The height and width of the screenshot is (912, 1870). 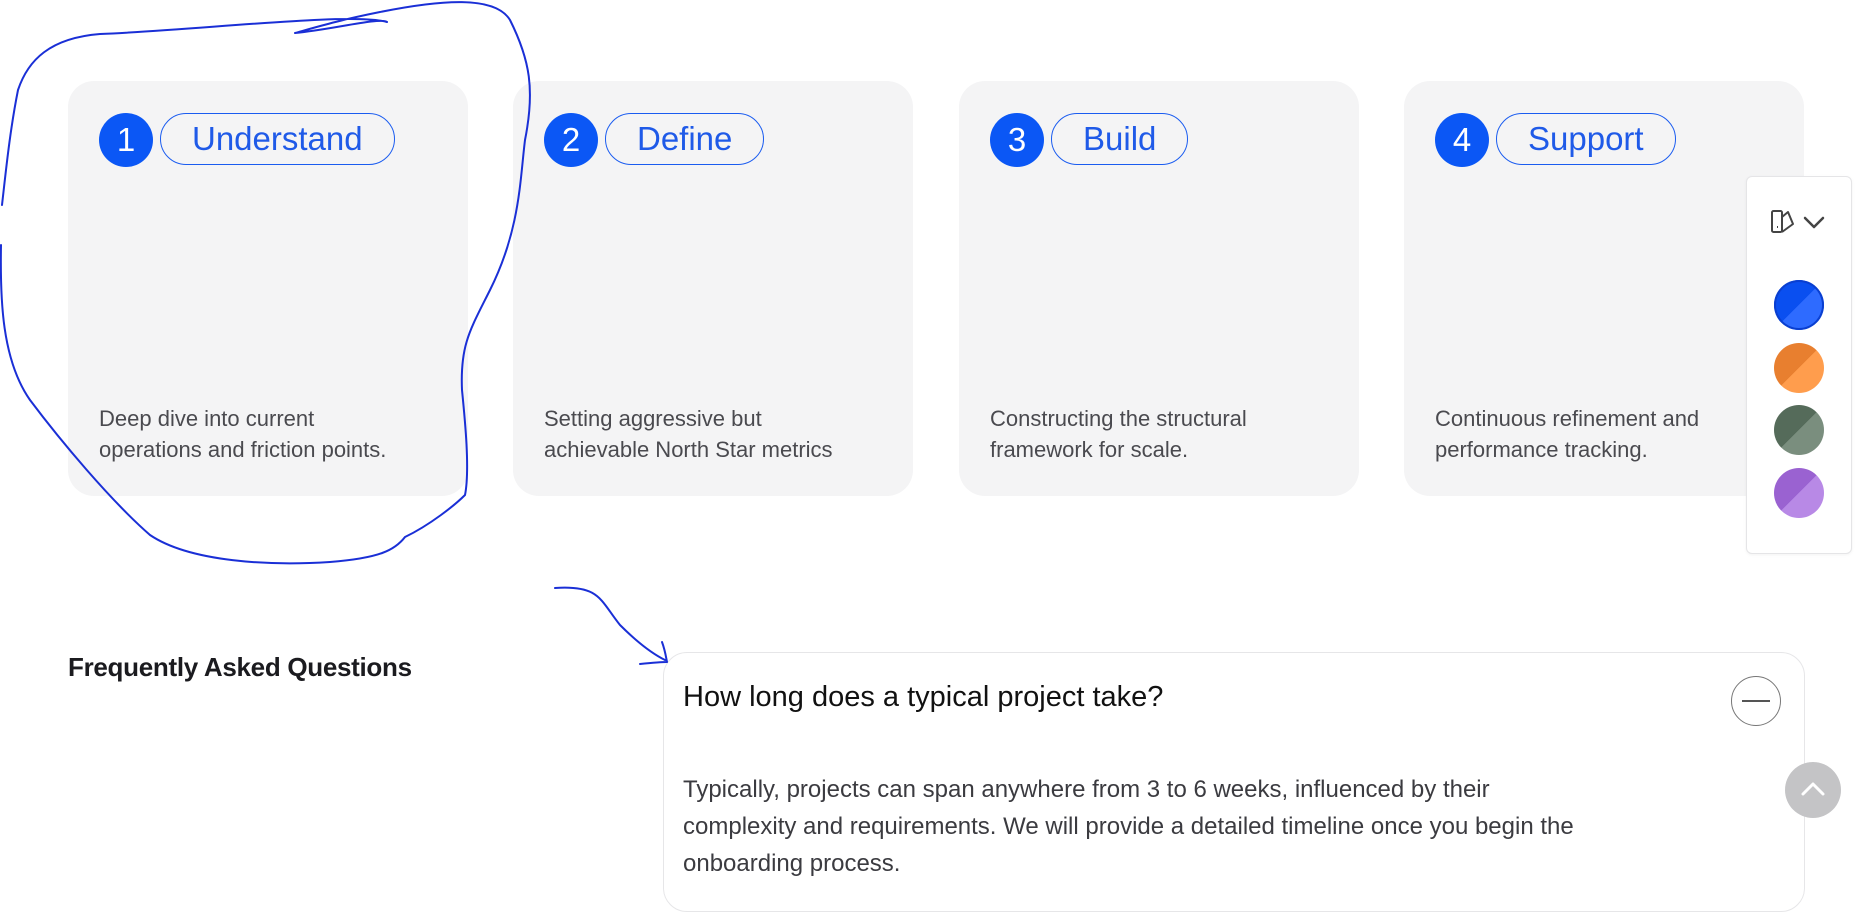 What do you see at coordinates (1814, 222) in the screenshot?
I see `chevron-down-icon` at bounding box center [1814, 222].